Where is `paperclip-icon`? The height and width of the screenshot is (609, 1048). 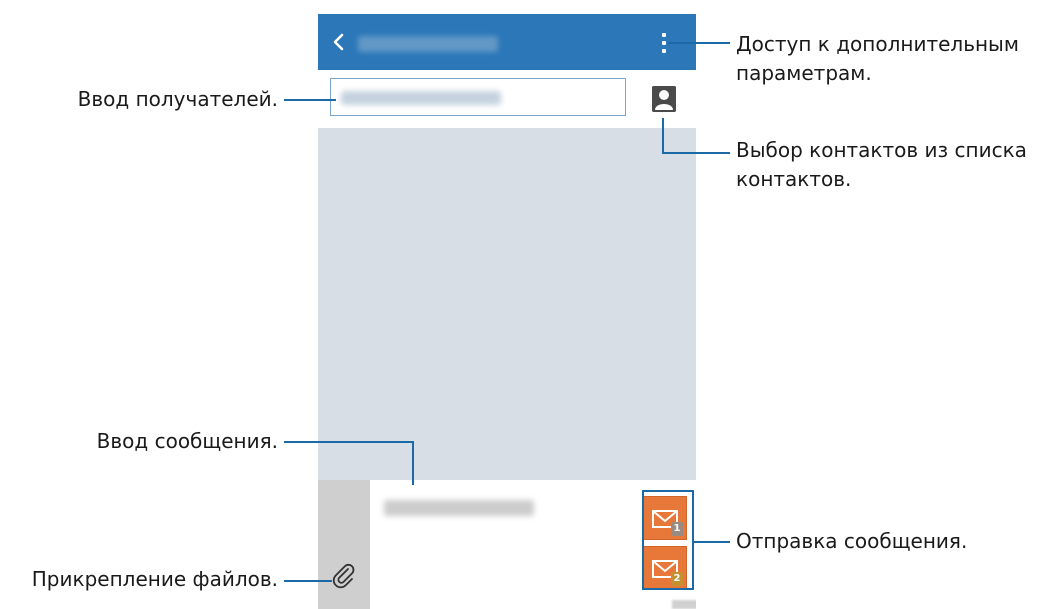
paperclip-icon is located at coordinates (343, 576).